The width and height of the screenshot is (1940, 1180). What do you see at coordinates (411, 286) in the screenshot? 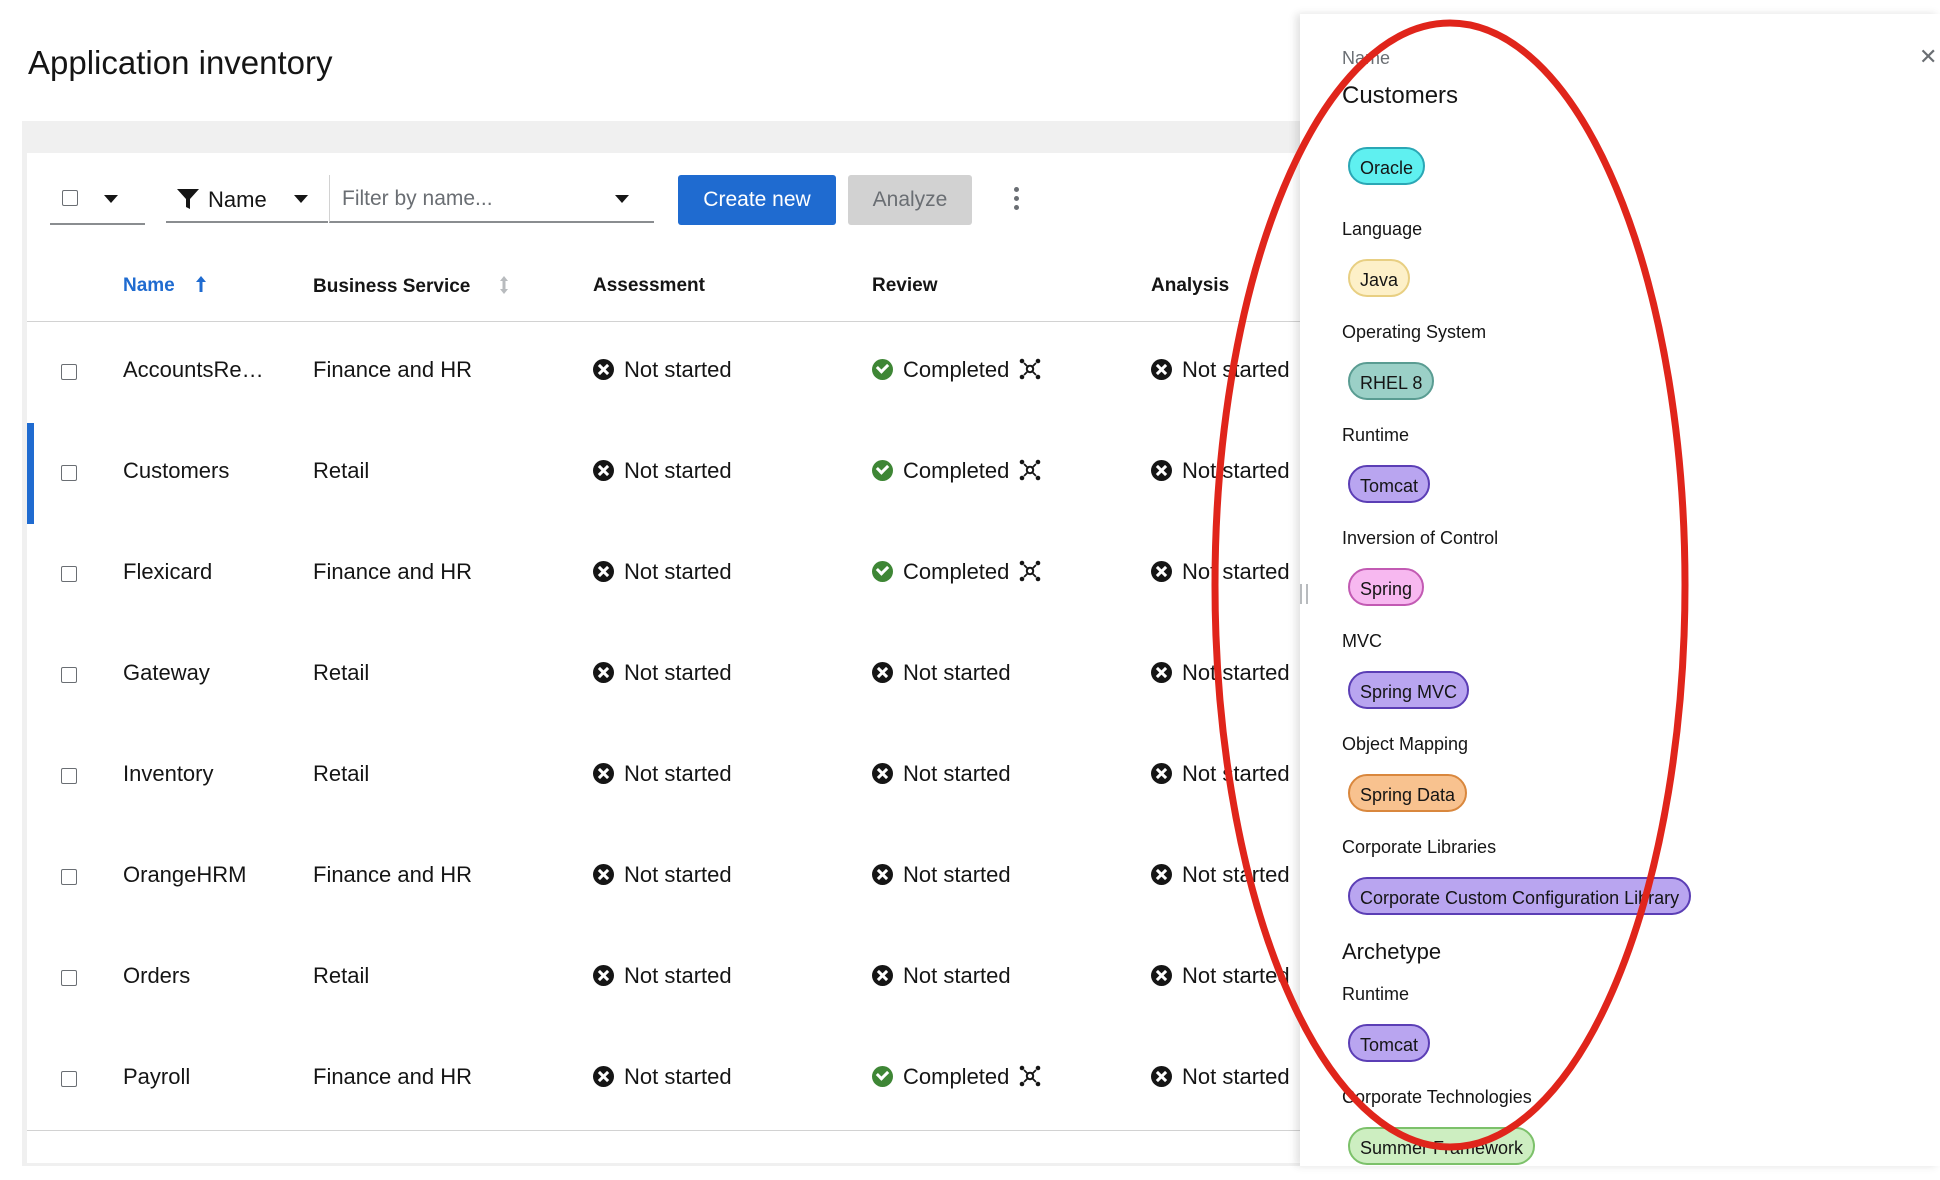
I see `column-header-business-service: Business Service` at bounding box center [411, 286].